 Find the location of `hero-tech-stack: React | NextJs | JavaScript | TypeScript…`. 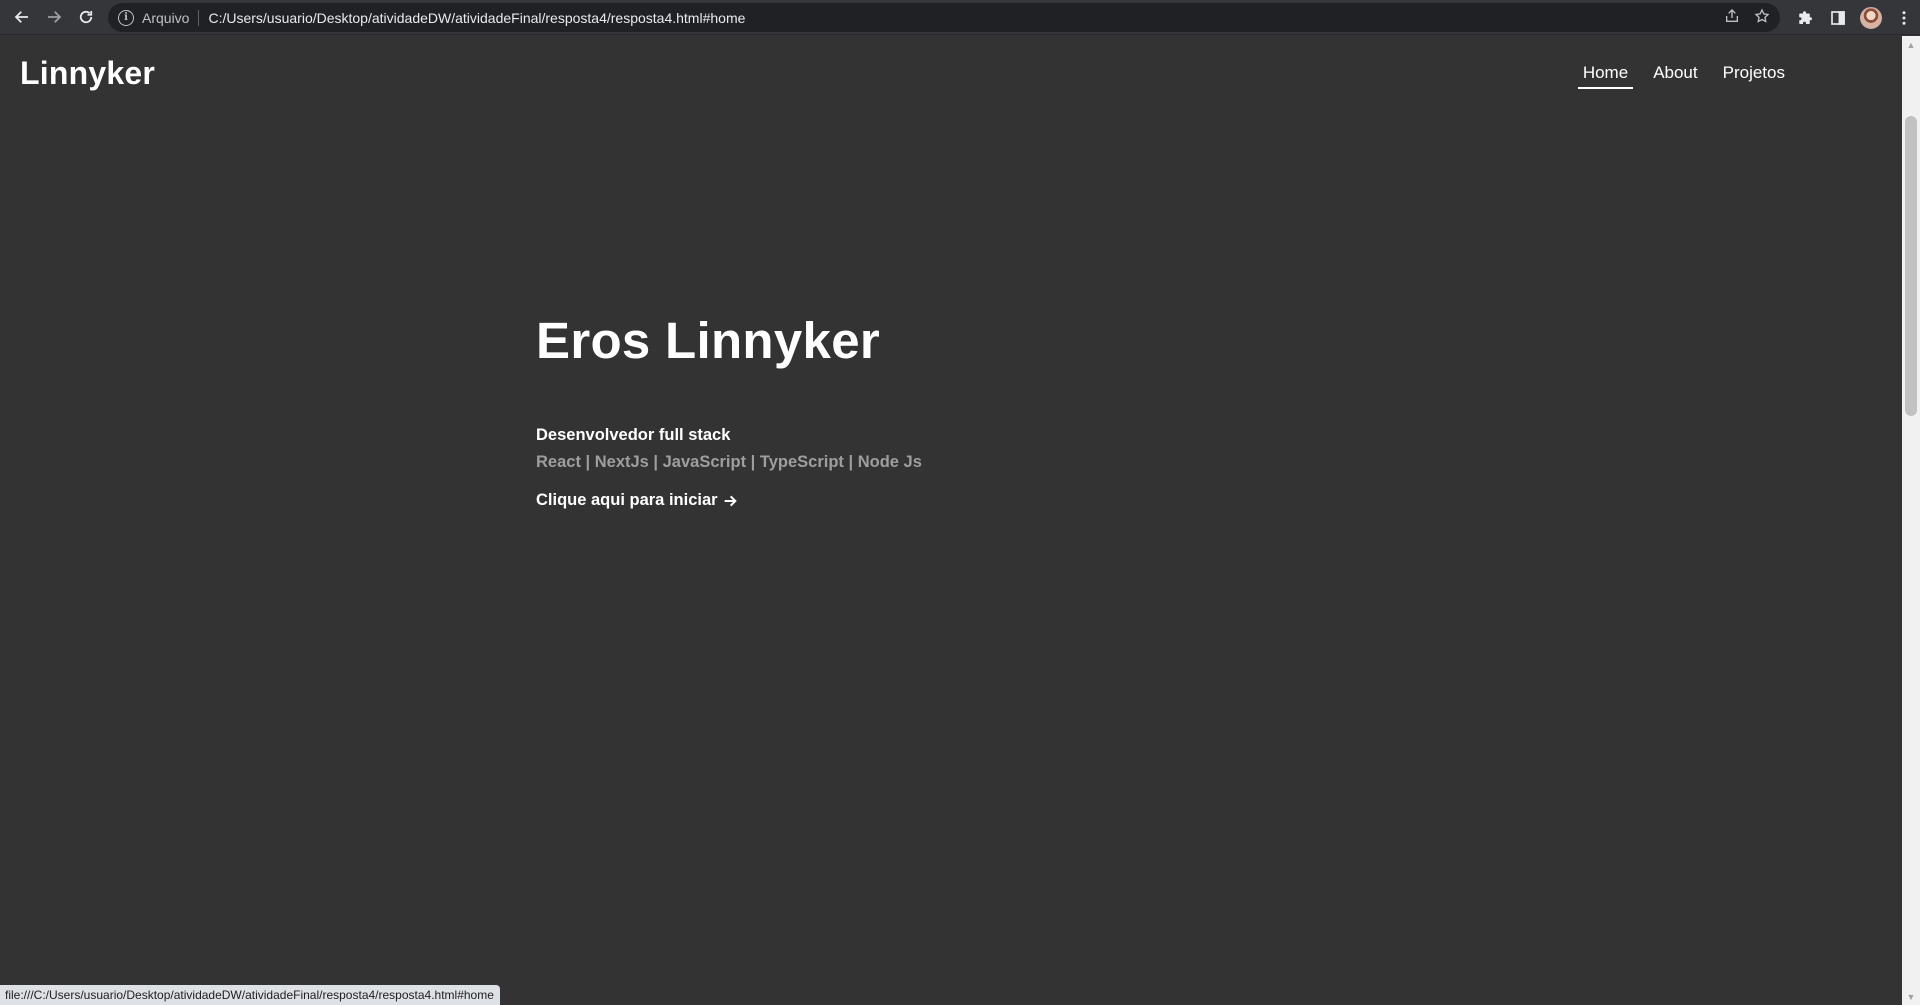

hero-tech-stack: React | NextJs | JavaScript | TypeScript… is located at coordinates (729, 462).